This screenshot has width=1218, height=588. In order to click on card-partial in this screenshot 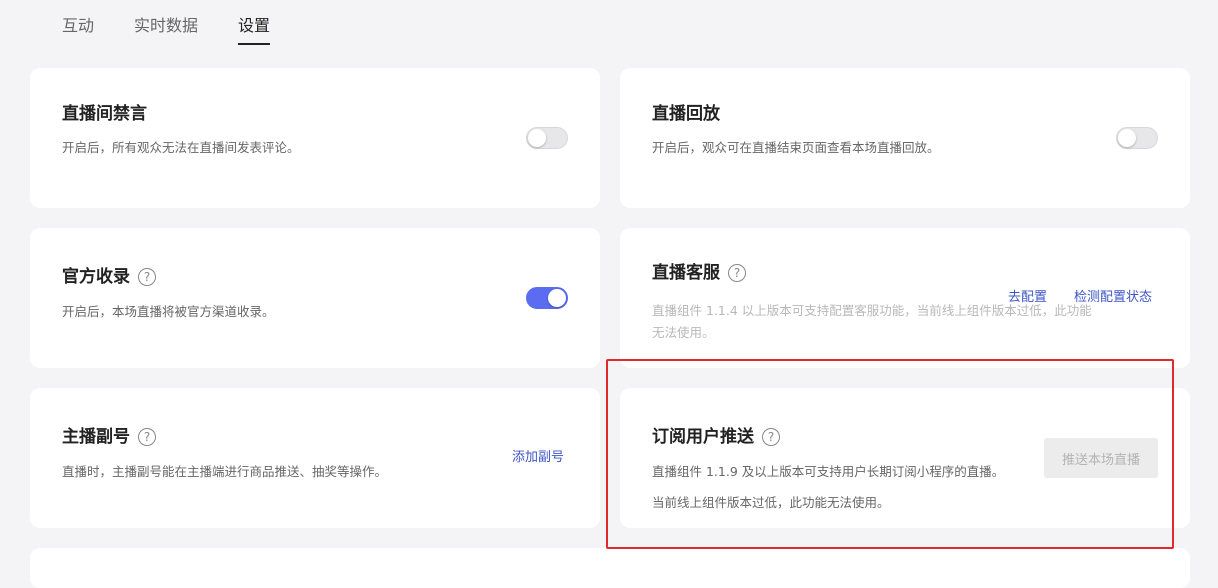, I will do `click(610, 568)`.